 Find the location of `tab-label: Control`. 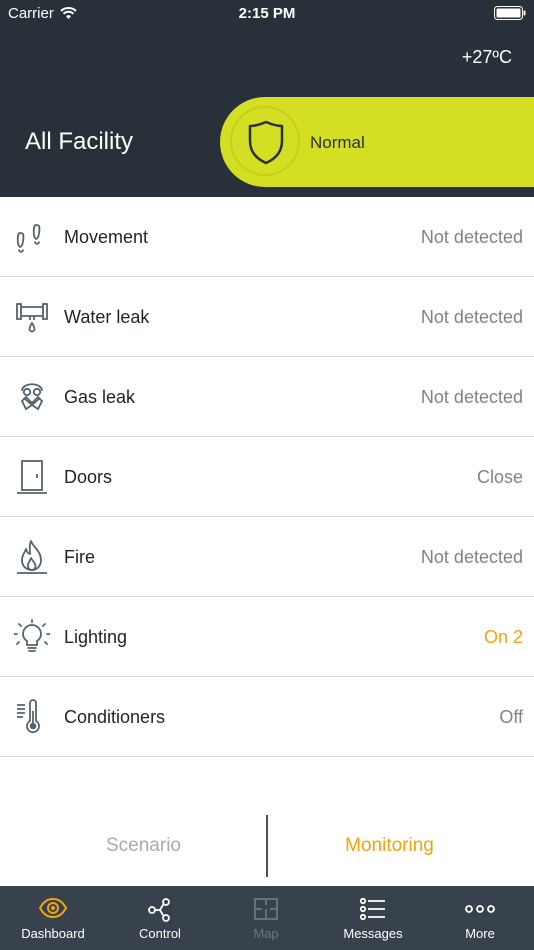

tab-label: Control is located at coordinates (160, 933).